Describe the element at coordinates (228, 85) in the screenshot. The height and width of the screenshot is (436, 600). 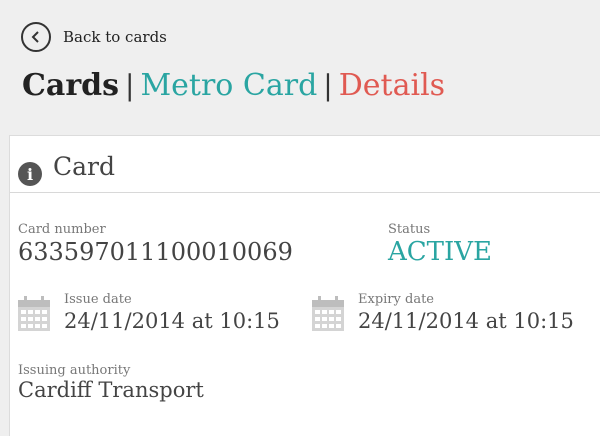
I see `breadcrumb-metro-card: Metro Card` at that location.